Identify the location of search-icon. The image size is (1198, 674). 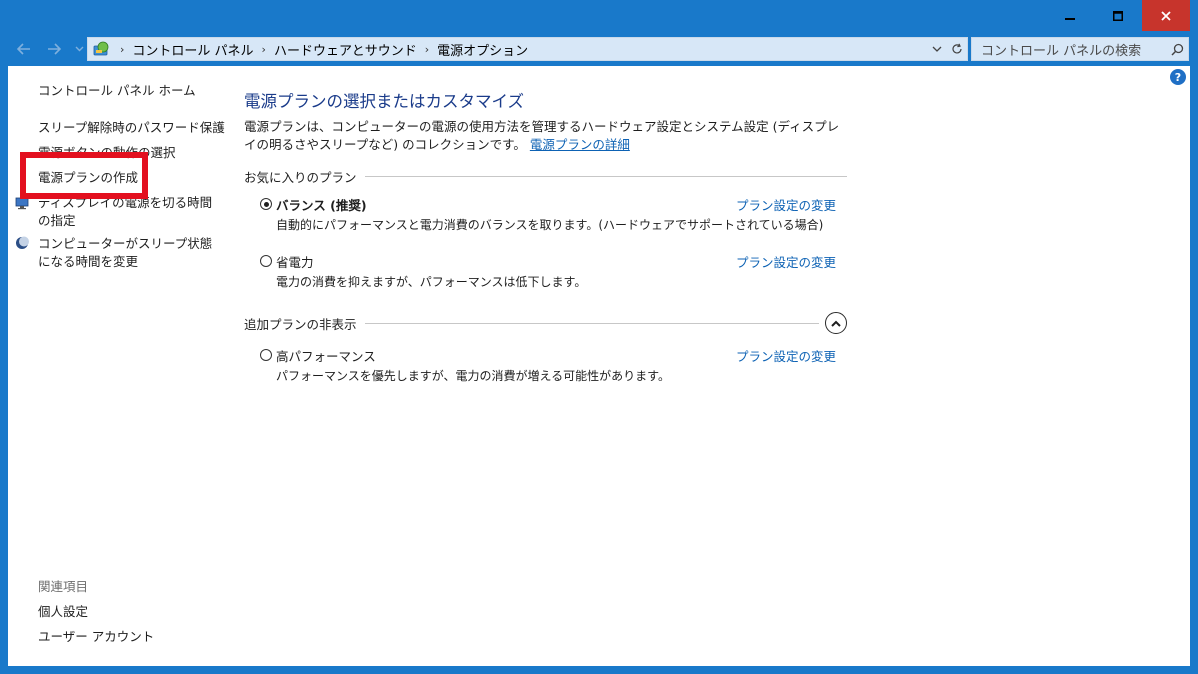
(1177, 49).